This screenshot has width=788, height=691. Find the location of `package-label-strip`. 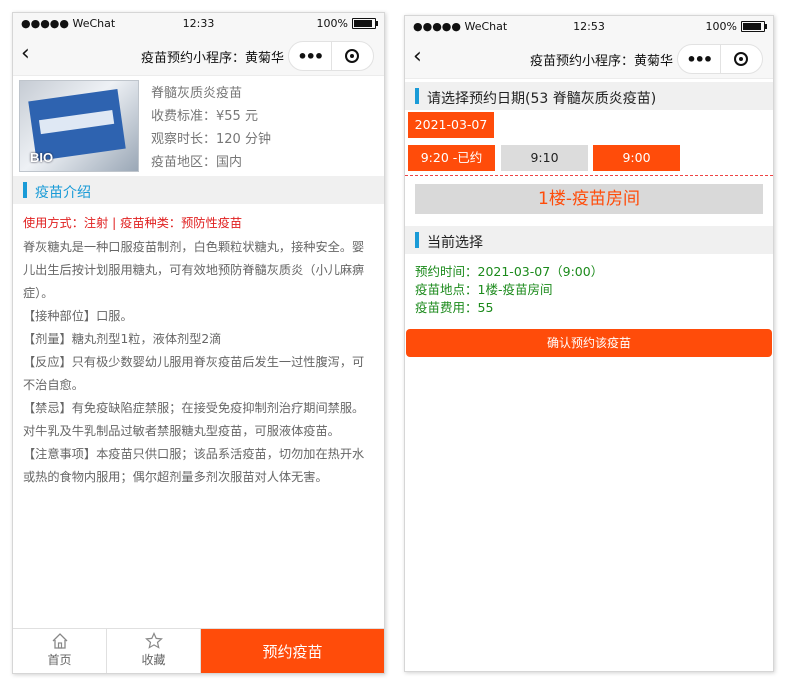

package-label-strip is located at coordinates (76, 122).